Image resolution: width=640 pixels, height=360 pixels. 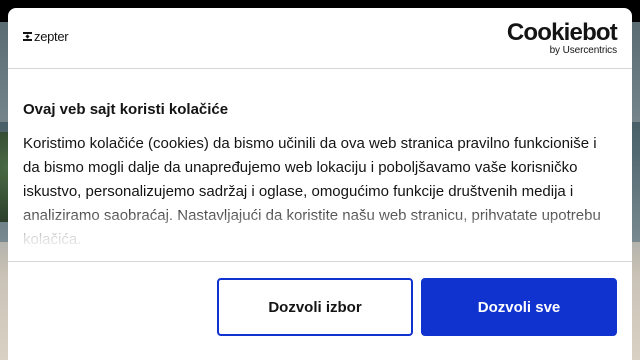 What do you see at coordinates (126, 109) in the screenshot?
I see `dialog-title: Ovaj veb sajt koristi kolačiće` at bounding box center [126, 109].